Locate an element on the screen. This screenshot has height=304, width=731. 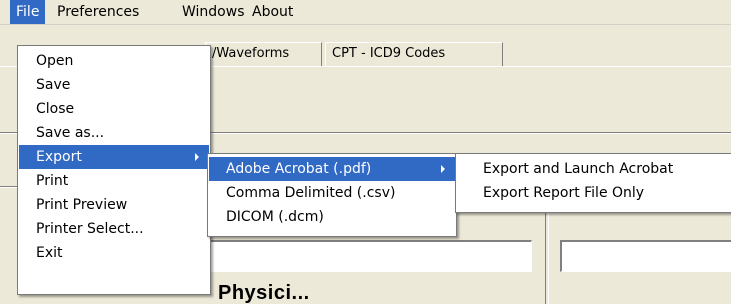
menu-item-export-label: Export is located at coordinates (59, 157).